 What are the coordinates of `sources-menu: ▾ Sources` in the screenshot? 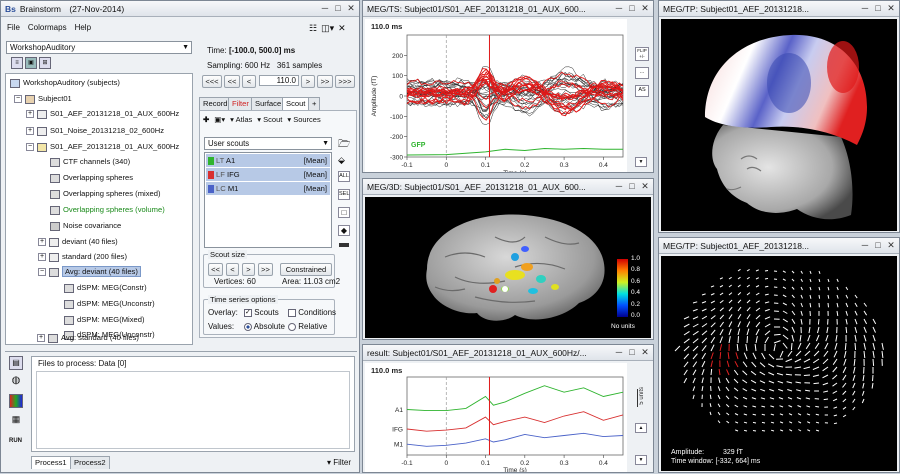 It's located at (303, 119).